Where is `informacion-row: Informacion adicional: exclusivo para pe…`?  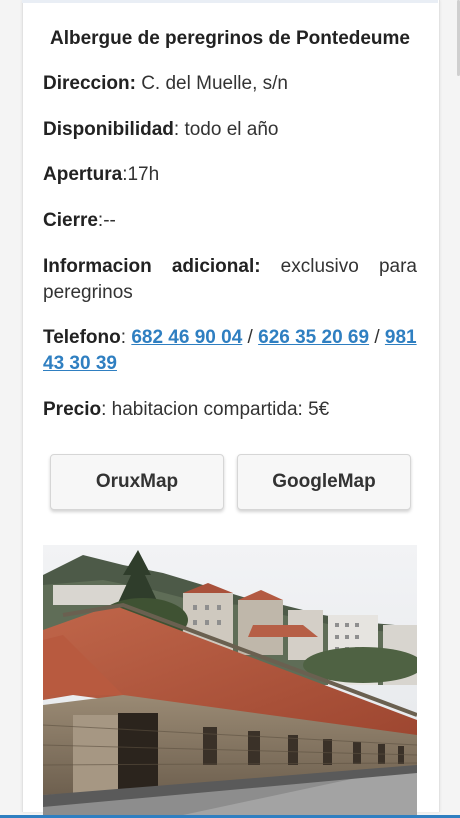 informacion-row: Informacion adicional: exclusivo para pe… is located at coordinates (230, 280).